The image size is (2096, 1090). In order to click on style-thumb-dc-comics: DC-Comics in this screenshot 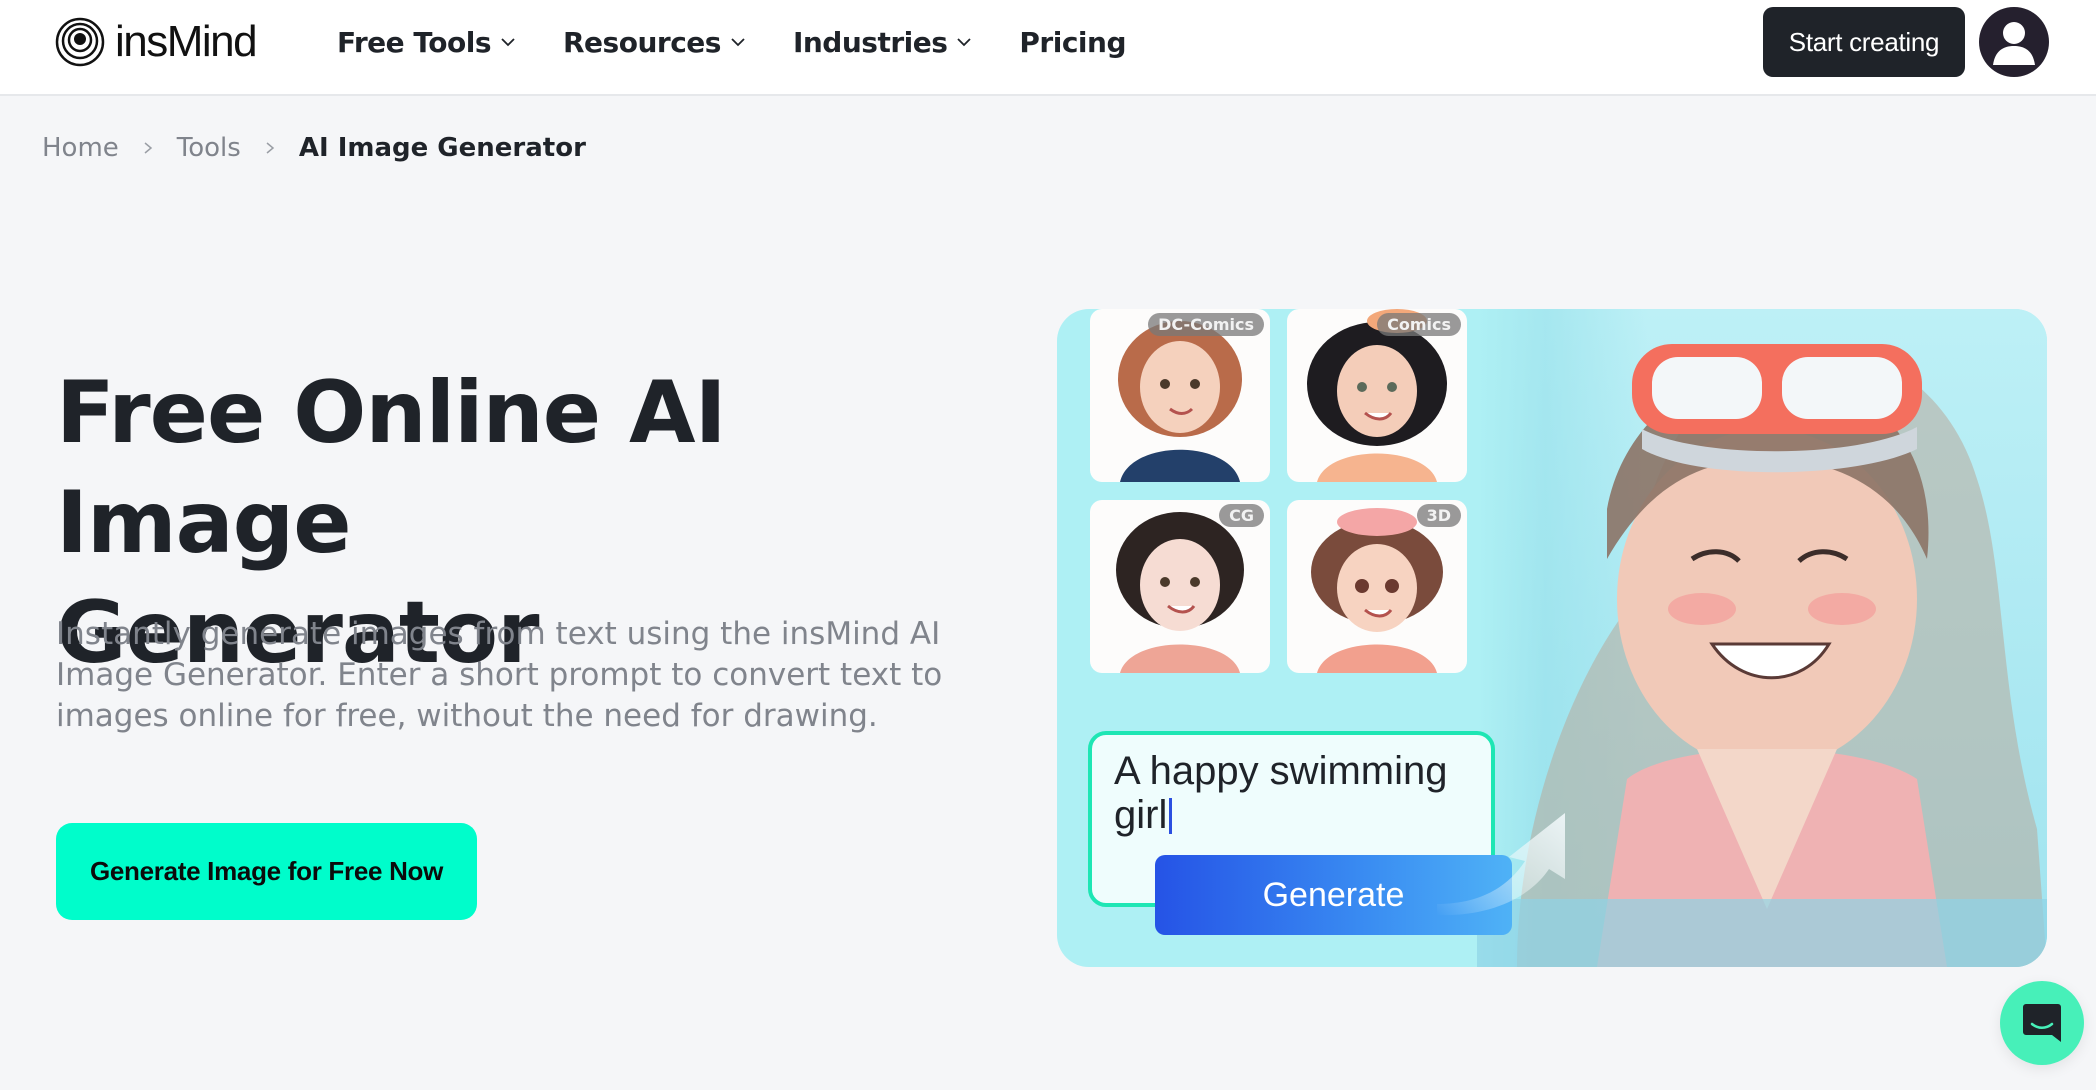, I will do `click(1180, 395)`.